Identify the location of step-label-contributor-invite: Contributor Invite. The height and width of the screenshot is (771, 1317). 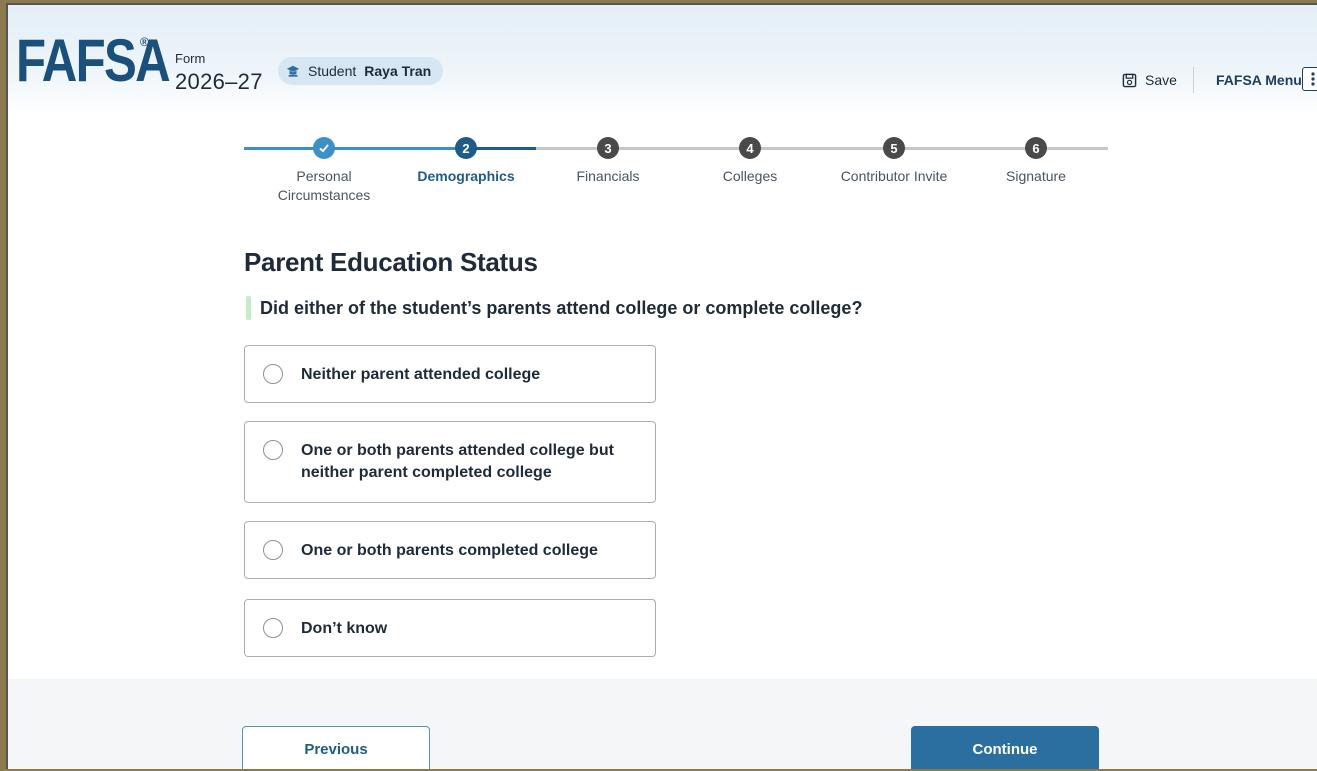
(894, 176).